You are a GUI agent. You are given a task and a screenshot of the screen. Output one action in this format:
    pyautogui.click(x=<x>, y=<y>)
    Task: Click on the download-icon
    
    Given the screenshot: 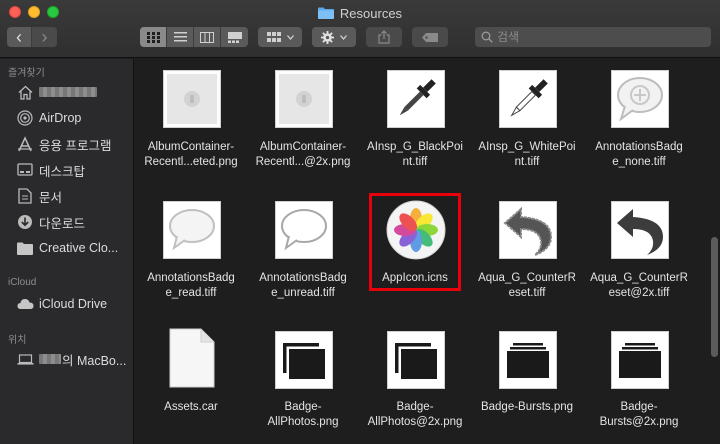 What is the action you would take?
    pyautogui.click(x=25, y=222)
    